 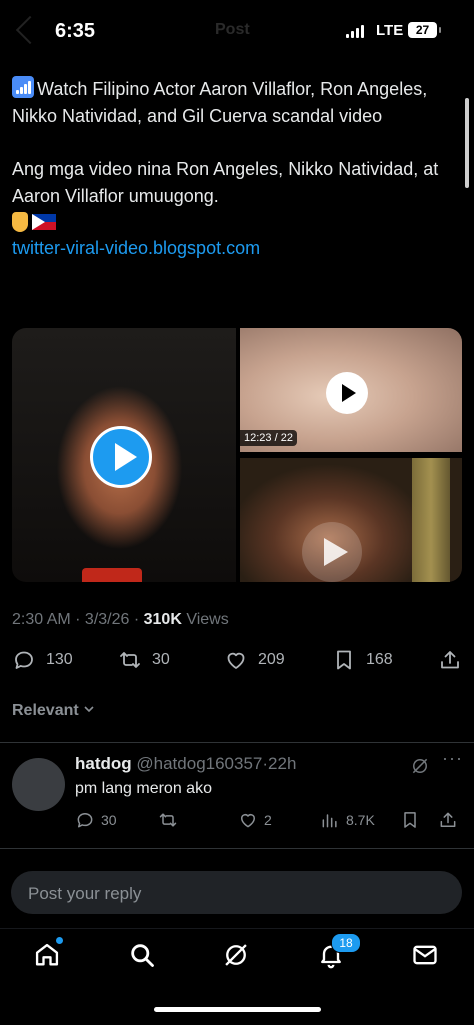 I want to click on pointing-down-emoji-icon, so click(x=20, y=222).